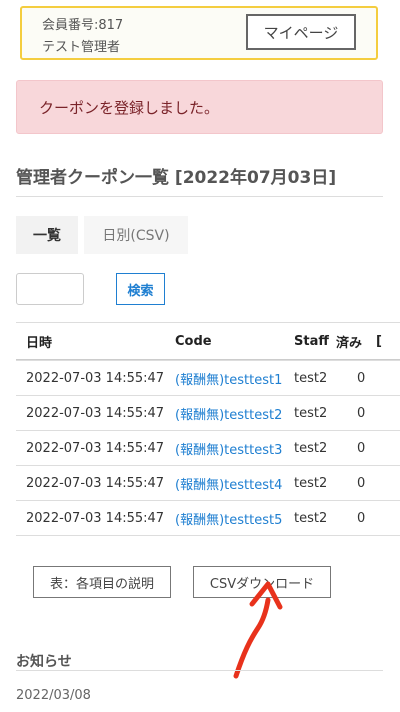 This screenshot has height=712, width=400. I want to click on search-input, so click(50, 289).